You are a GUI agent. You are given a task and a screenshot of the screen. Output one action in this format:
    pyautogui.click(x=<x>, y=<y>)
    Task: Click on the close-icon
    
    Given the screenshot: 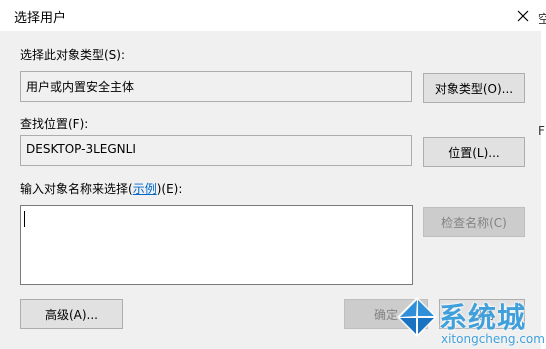 What is the action you would take?
    pyautogui.click(x=523, y=16)
    